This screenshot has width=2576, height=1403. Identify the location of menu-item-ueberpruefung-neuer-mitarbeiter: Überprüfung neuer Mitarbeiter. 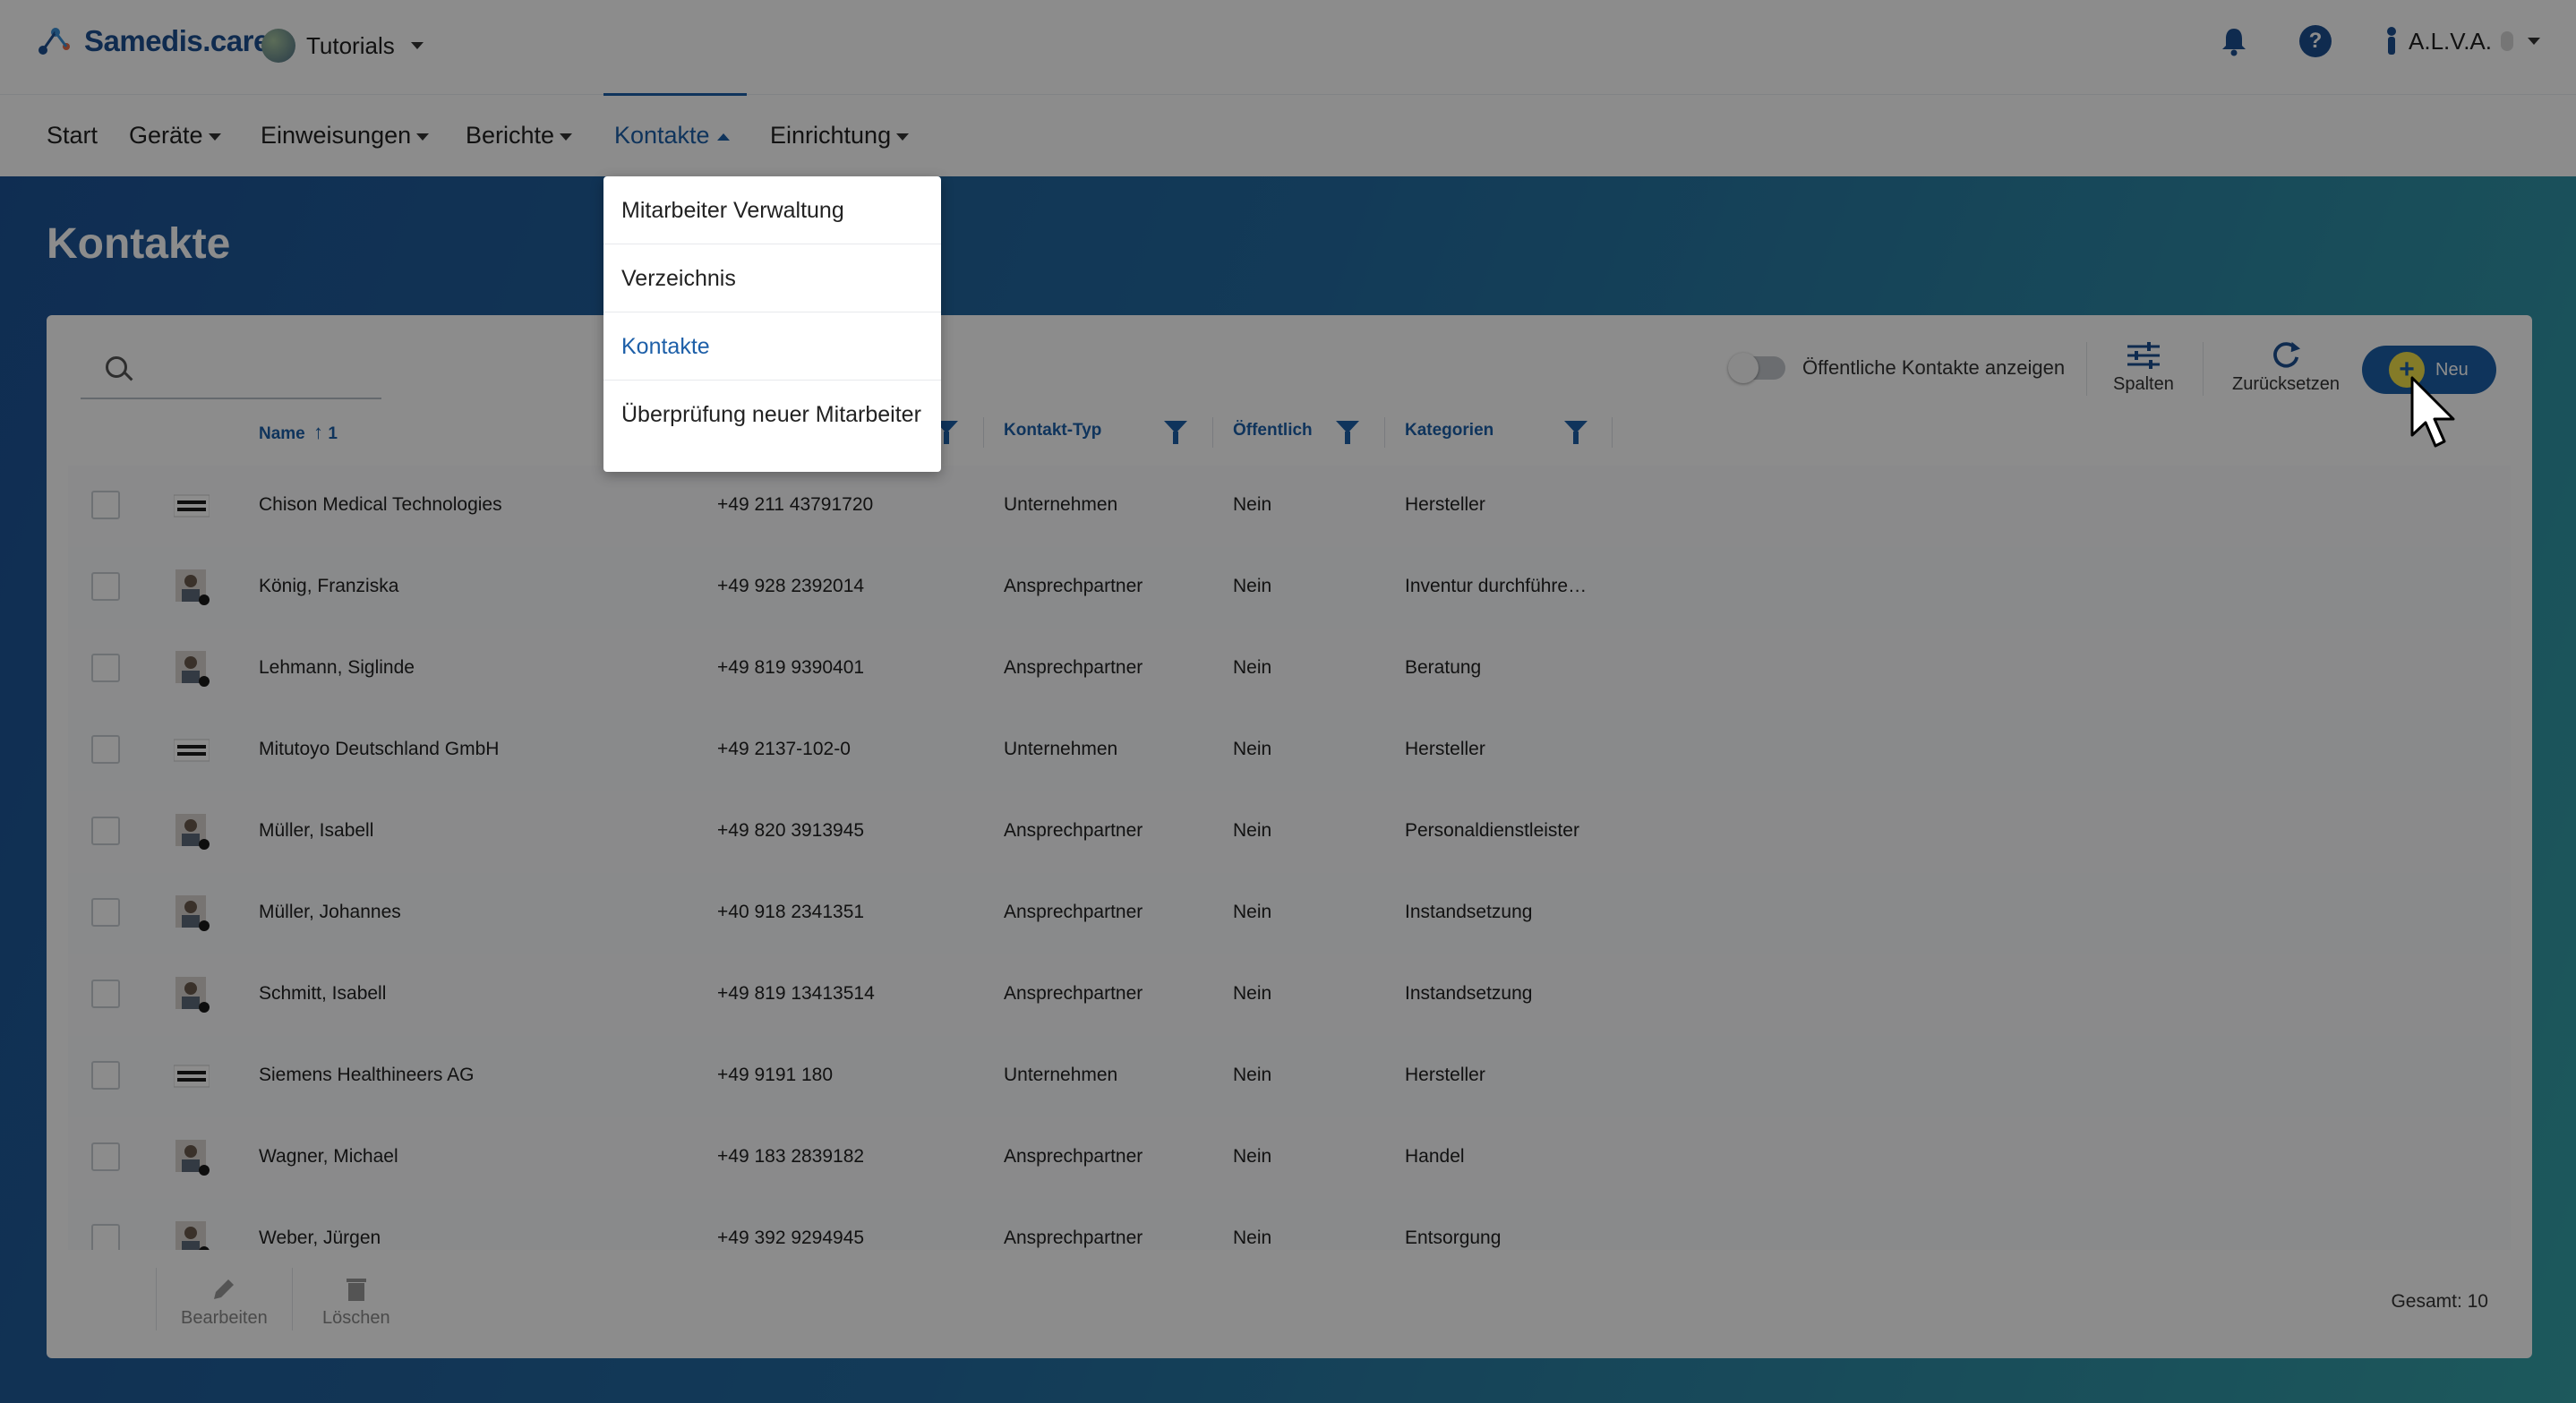
(772, 415).